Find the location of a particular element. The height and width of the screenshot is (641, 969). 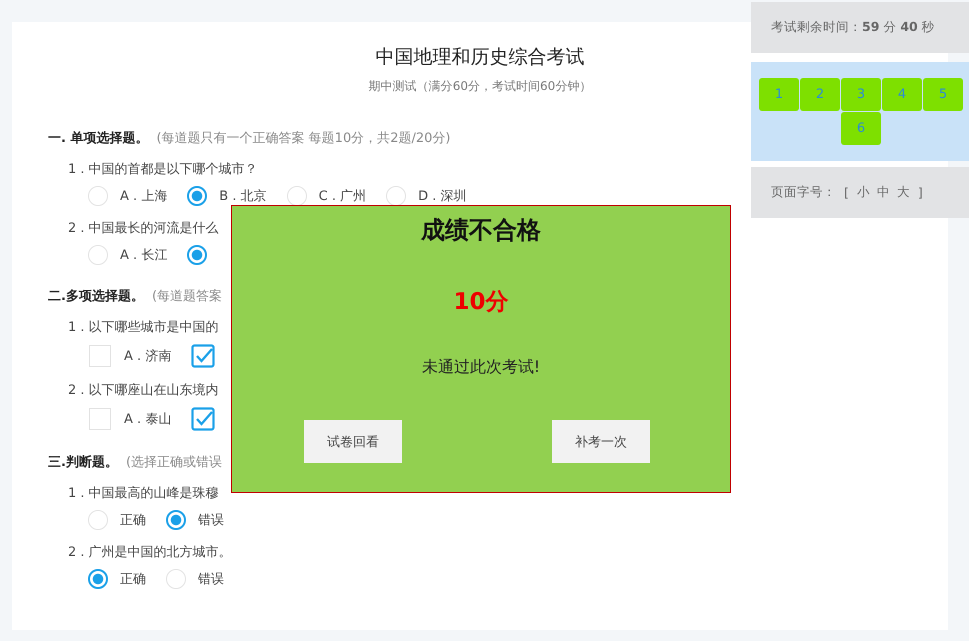

exam-subtitle: 期中测试（满分60分，考试时间60分钟） is located at coordinates (480, 86).